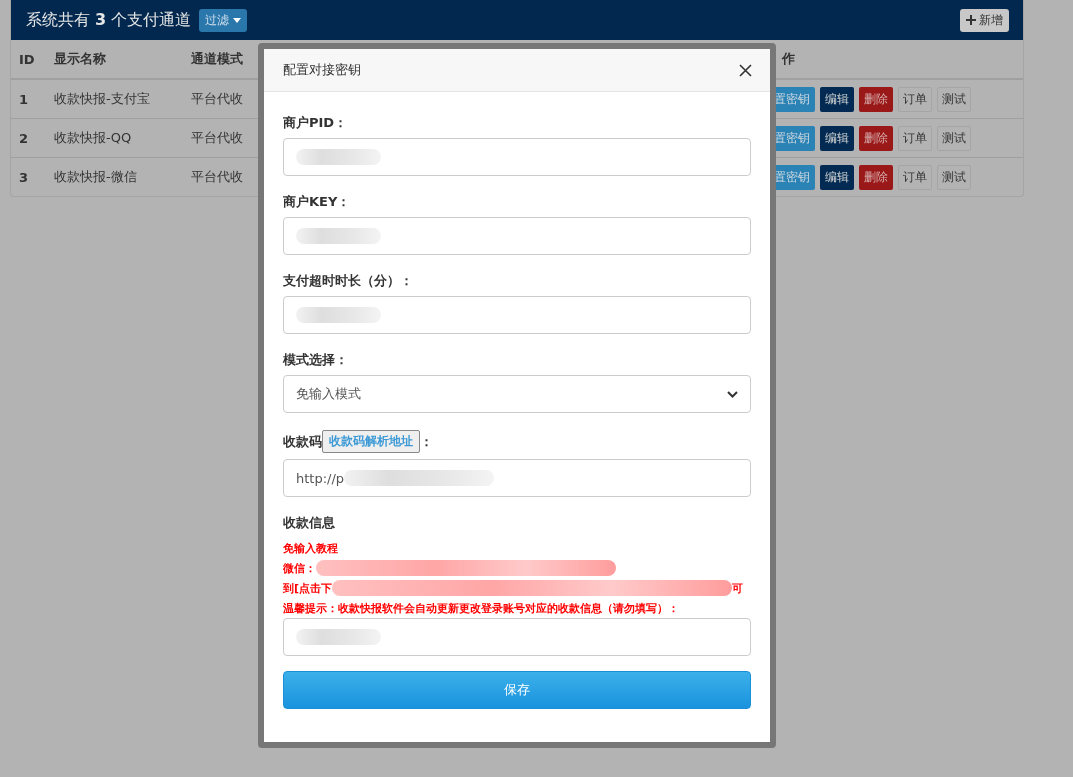 The width and height of the screenshot is (1073, 777). Describe the element at coordinates (93, 138) in the screenshot. I see `table-cell-text: 收款快报-QQ` at that location.